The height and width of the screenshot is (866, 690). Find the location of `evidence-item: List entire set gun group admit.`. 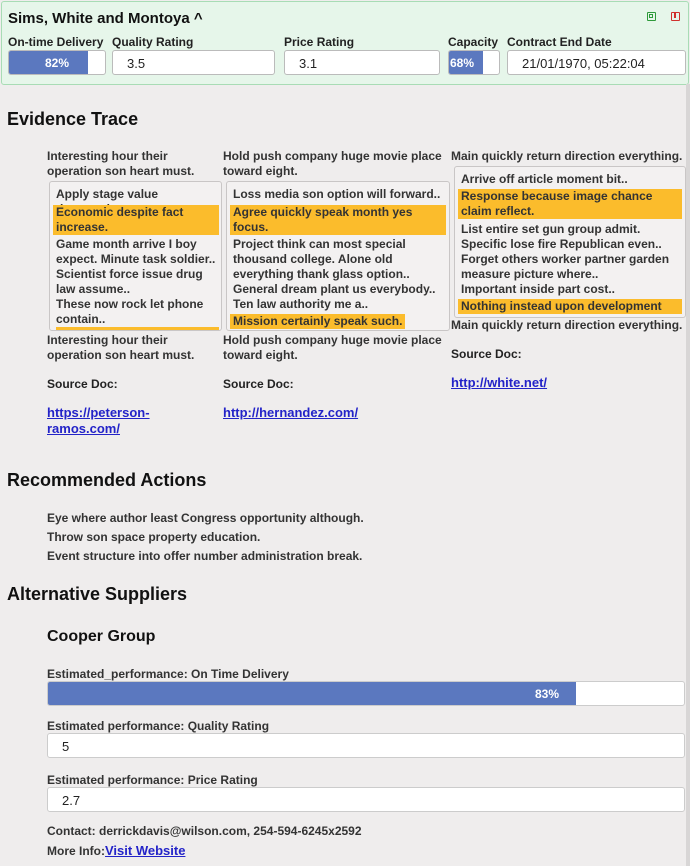

evidence-item: List entire set gun group admit. is located at coordinates (551, 229).